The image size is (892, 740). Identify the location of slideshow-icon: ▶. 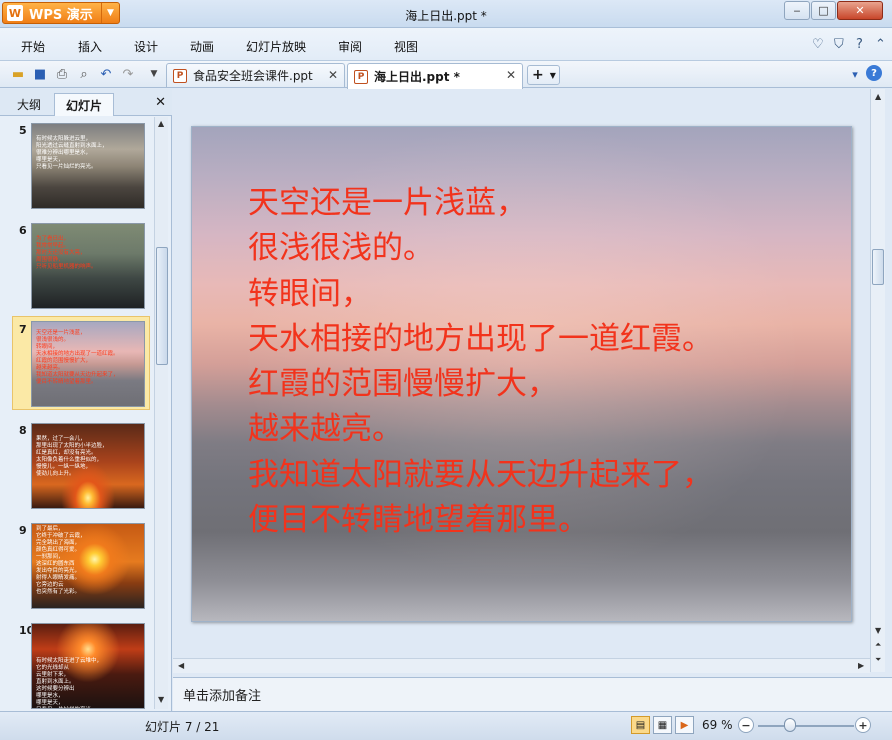
(684, 725).